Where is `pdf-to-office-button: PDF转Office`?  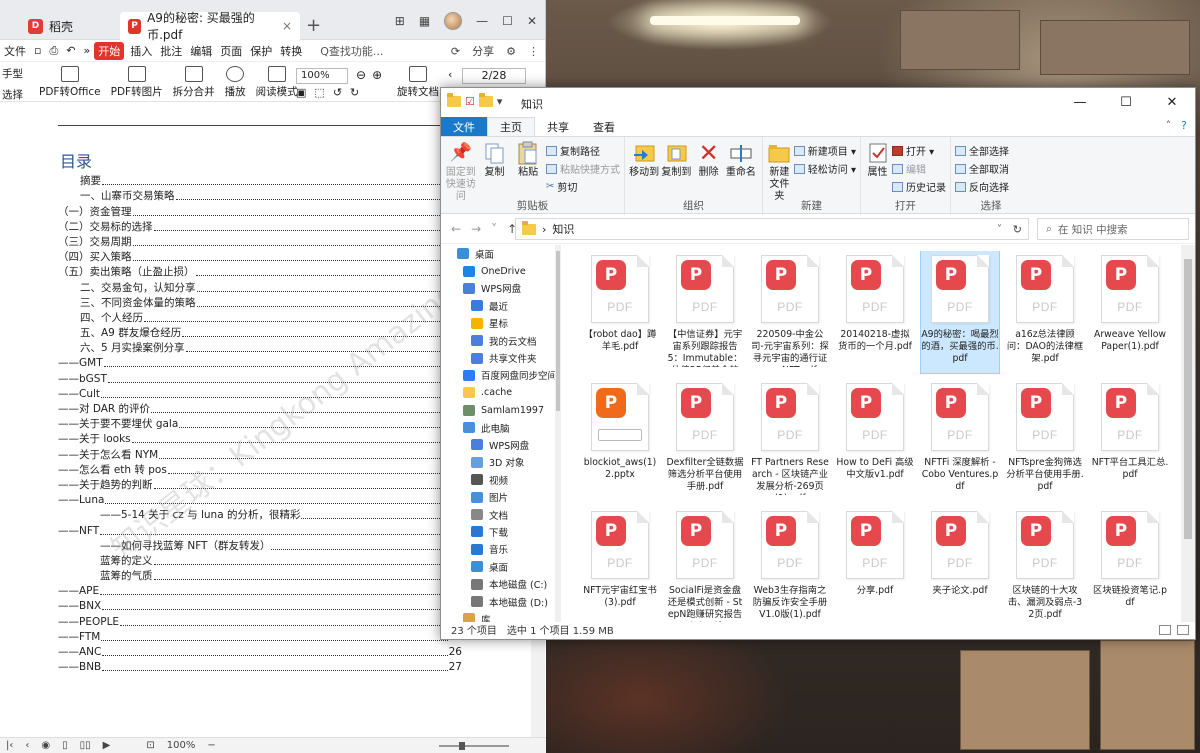
pdf-to-office-button: PDF转Office is located at coordinates (70, 82).